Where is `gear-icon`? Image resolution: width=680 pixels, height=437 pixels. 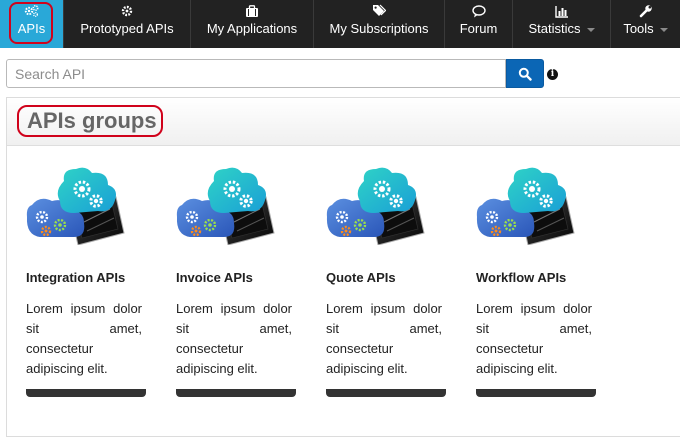 gear-icon is located at coordinates (127, 11).